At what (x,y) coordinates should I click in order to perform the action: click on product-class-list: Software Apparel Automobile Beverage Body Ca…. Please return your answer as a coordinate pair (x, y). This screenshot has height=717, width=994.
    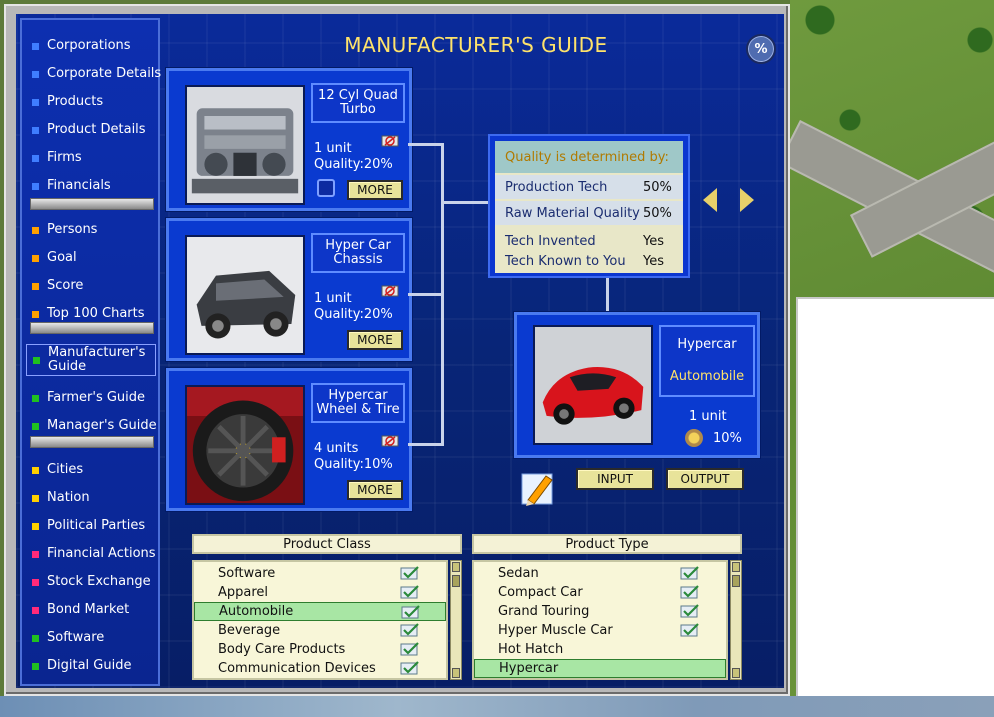
    Looking at the image, I should click on (320, 620).